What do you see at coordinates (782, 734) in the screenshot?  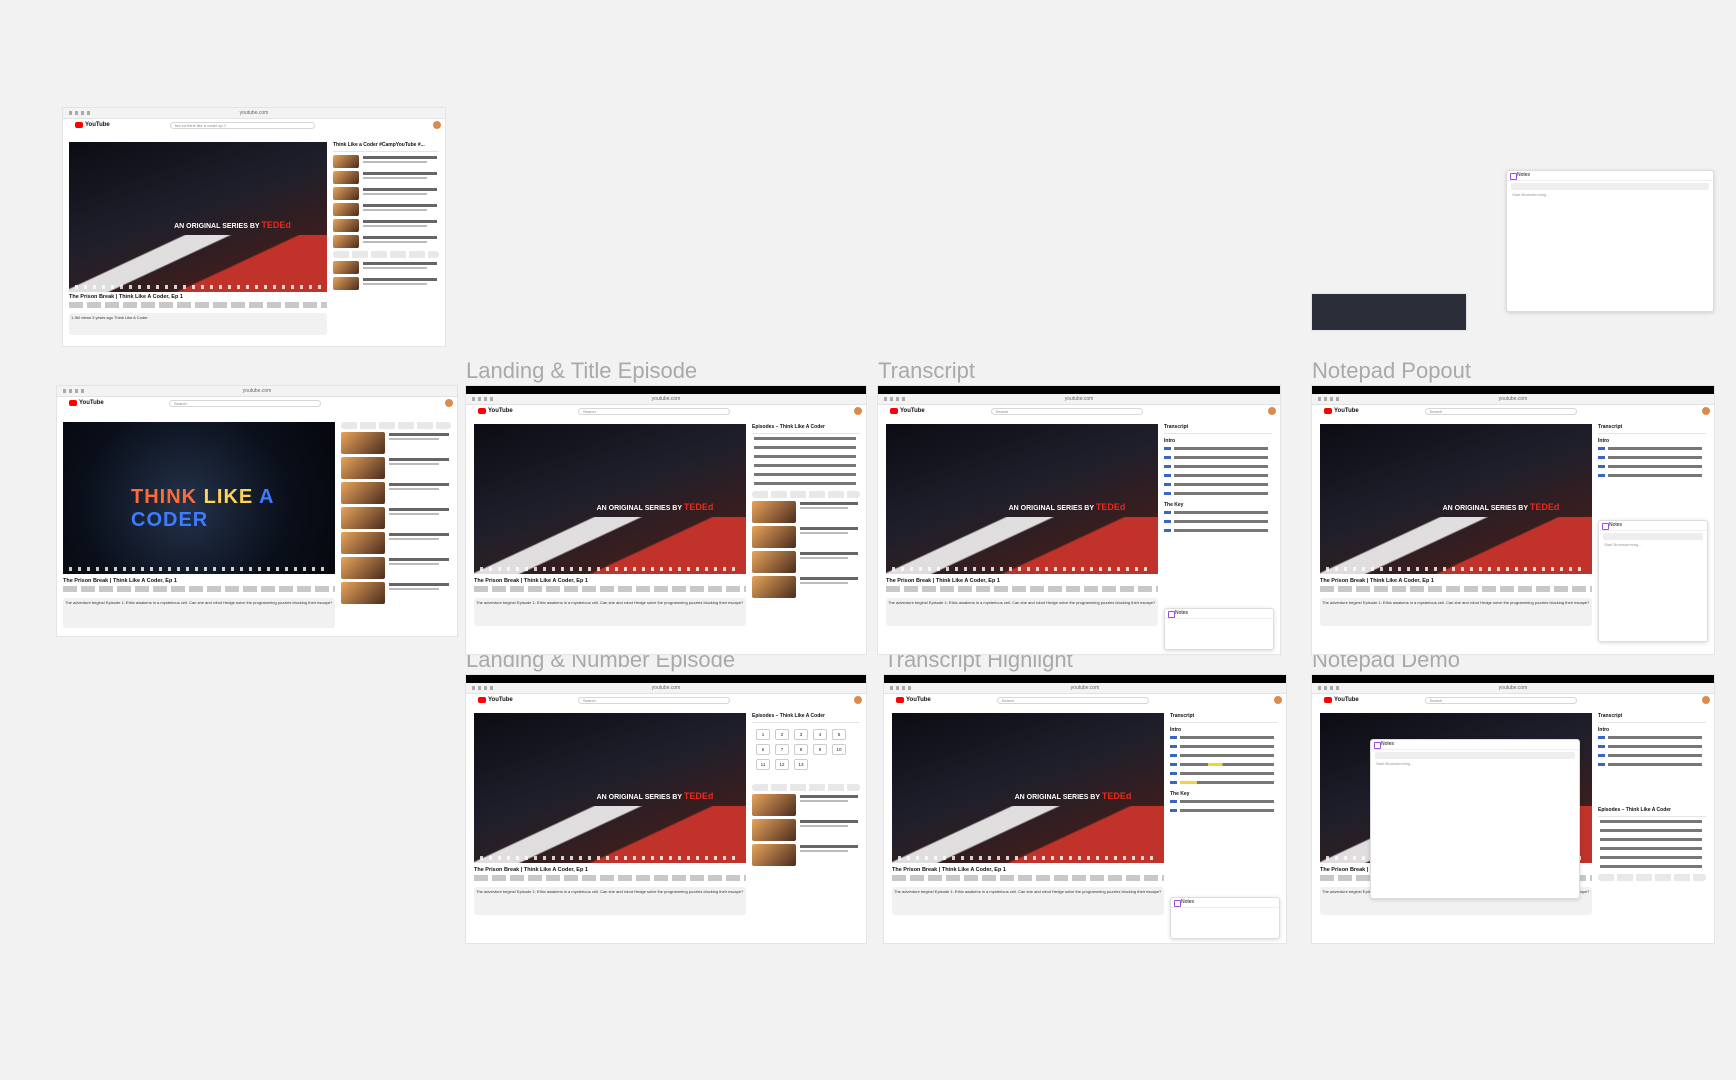 I see `episode-button: 2` at bounding box center [782, 734].